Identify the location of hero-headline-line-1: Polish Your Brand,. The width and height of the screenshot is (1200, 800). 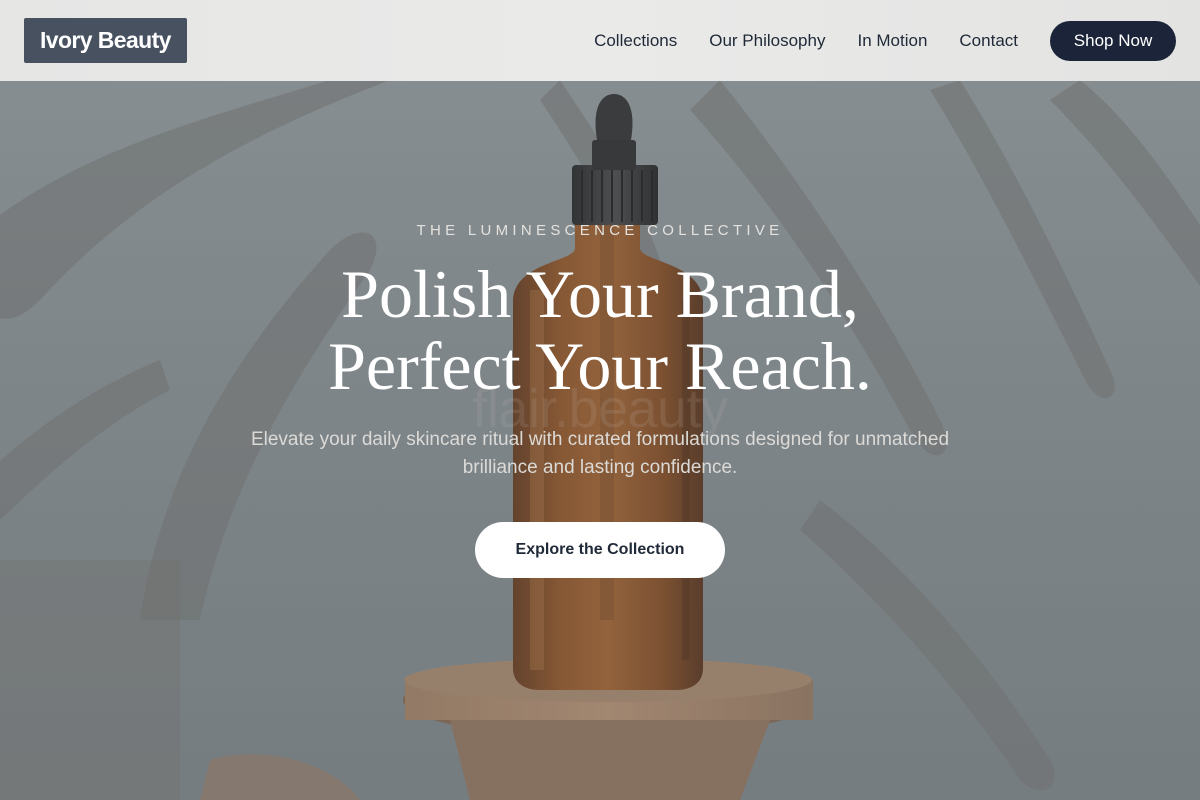
(600, 294).